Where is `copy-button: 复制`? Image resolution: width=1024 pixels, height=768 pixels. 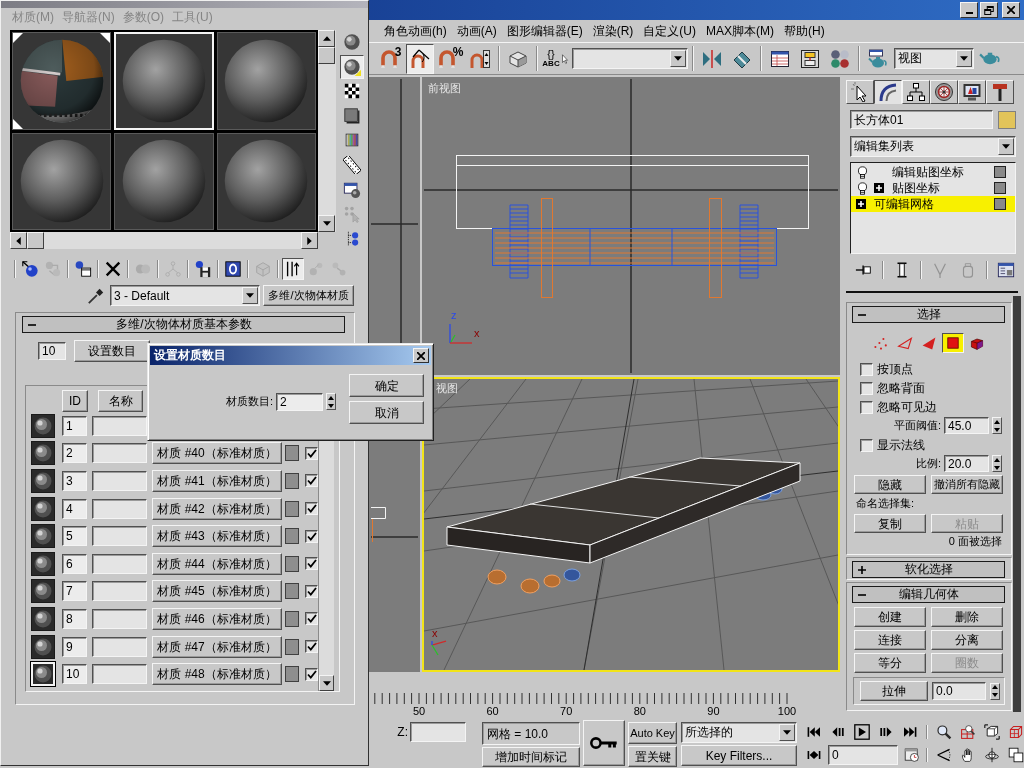
copy-button: 复制 is located at coordinates (890, 523).